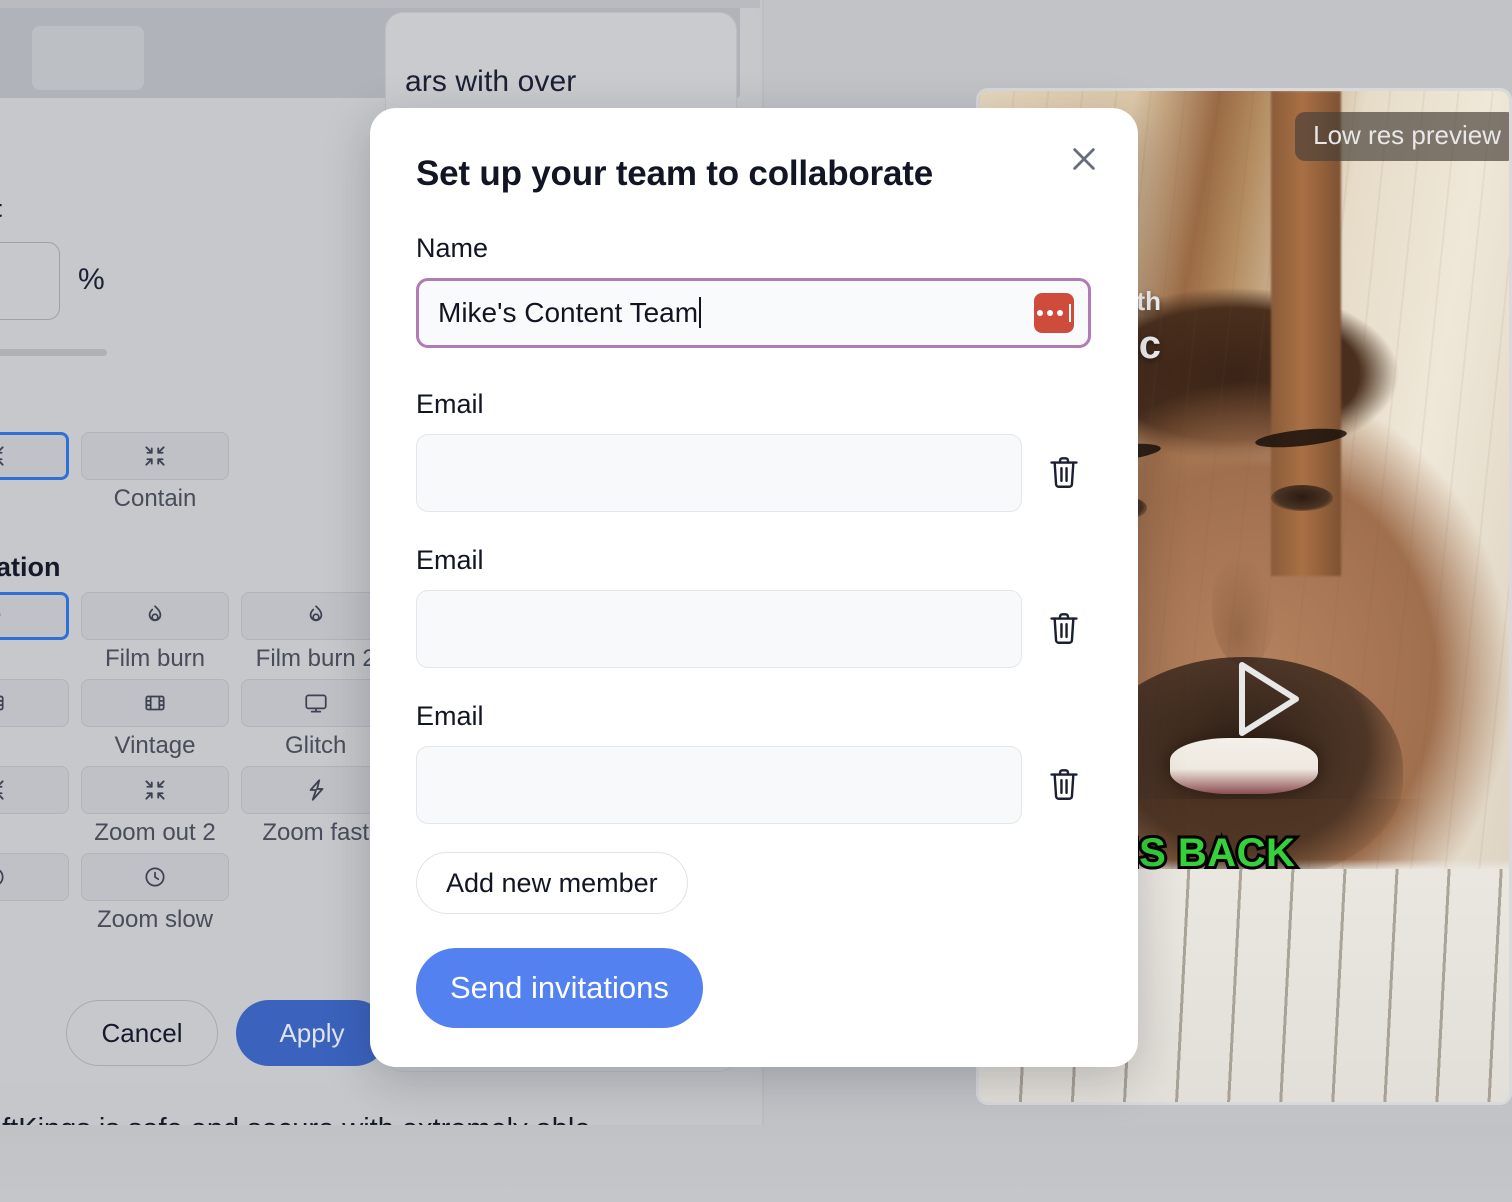 The height and width of the screenshot is (1202, 1512). Describe the element at coordinates (316, 832) in the screenshot. I see `preset-caption: Zoom fast` at that location.